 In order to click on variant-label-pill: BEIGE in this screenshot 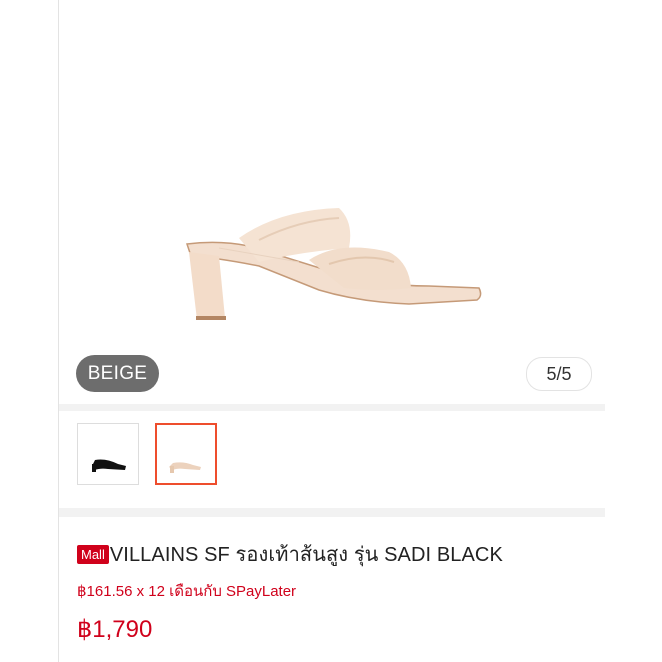, I will do `click(117, 373)`.